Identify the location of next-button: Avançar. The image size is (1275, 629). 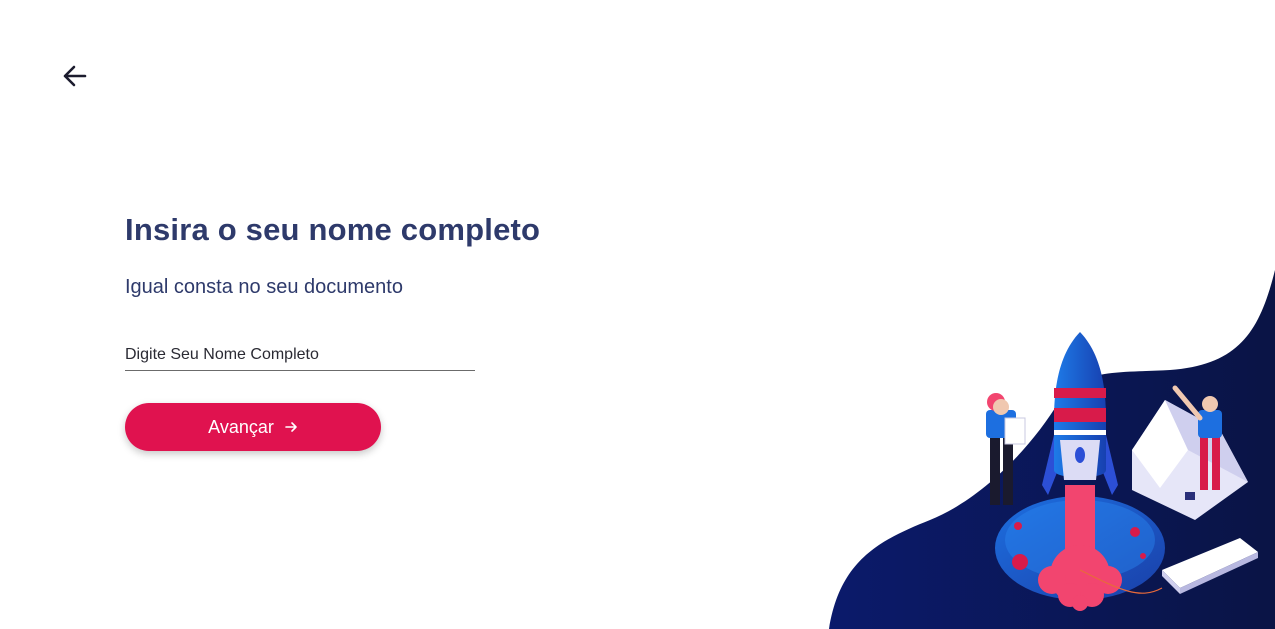
(253, 427).